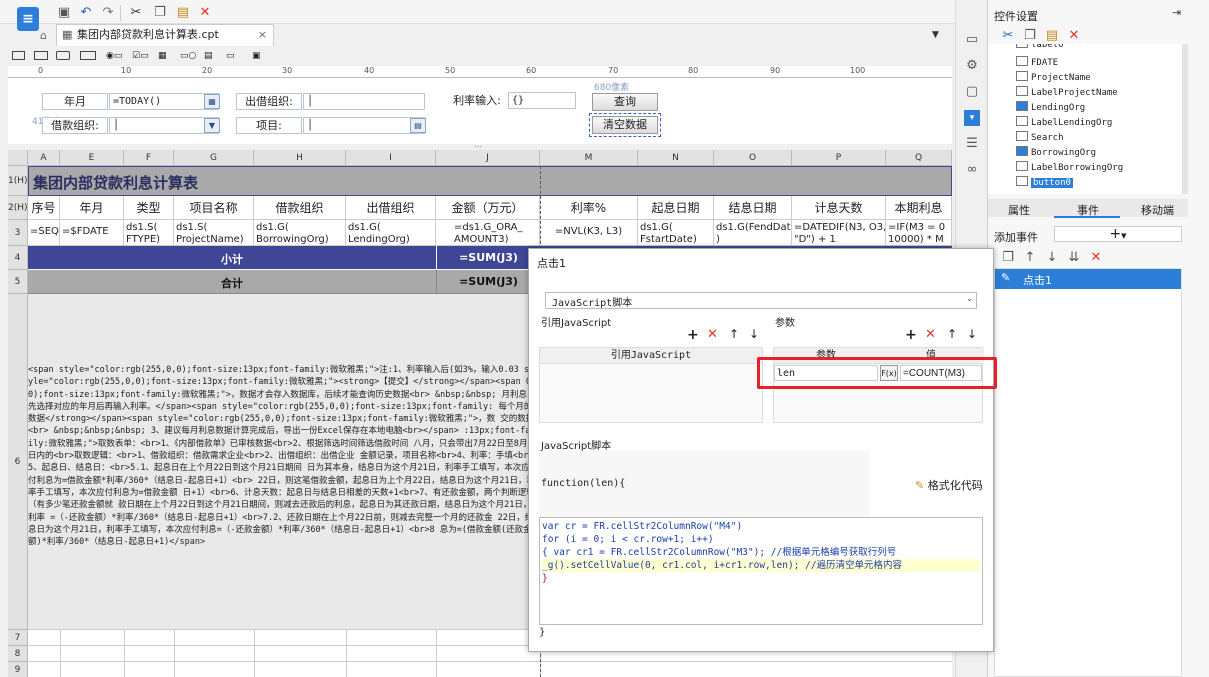 This screenshot has height=677, width=1209. Describe the element at coordinates (972, 40) in the screenshot. I see `cell-element-icon: ▭` at that location.